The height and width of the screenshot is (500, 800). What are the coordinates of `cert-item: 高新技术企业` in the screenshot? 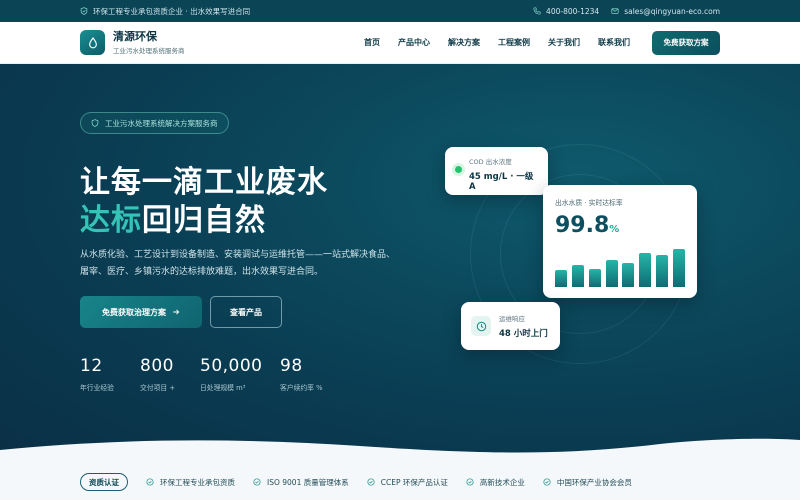 It's located at (495, 482).